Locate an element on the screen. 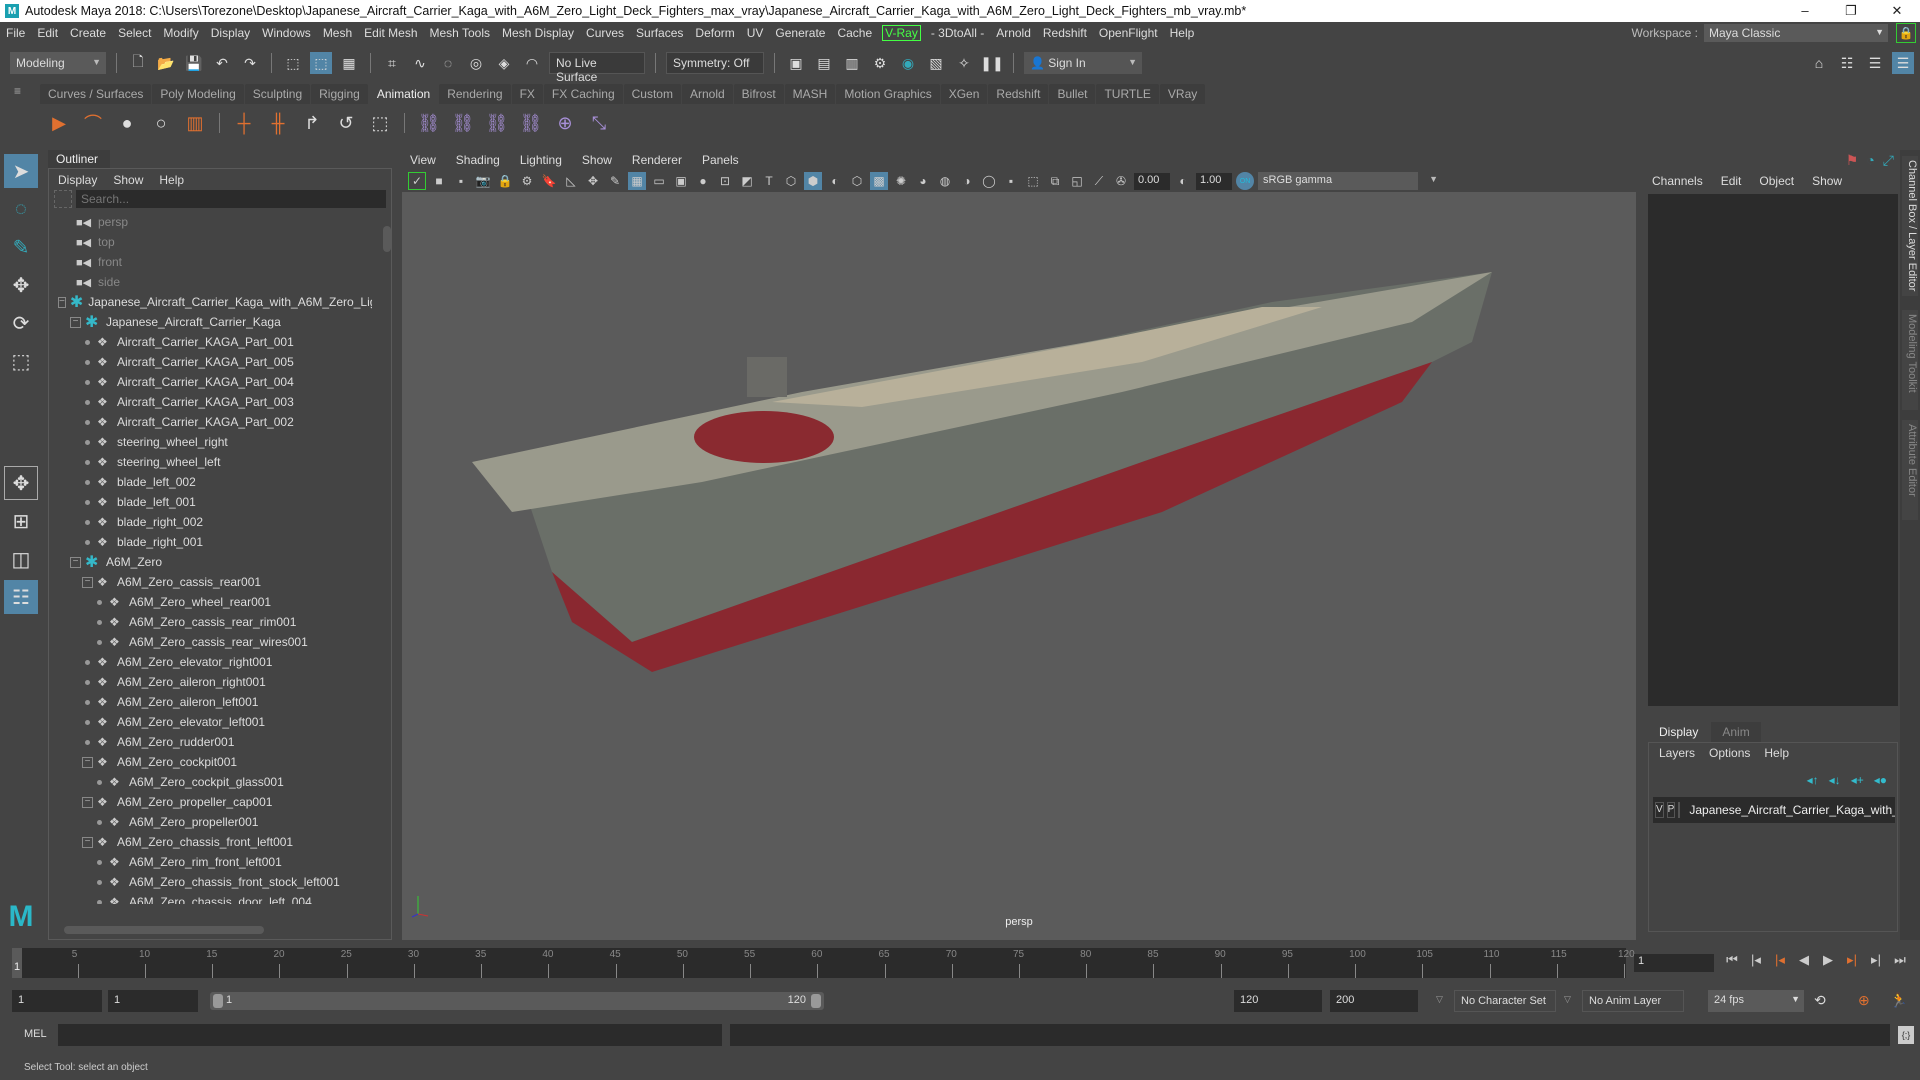 The image size is (1920, 1080). wireframe-icon: ⬡ is located at coordinates (791, 181).